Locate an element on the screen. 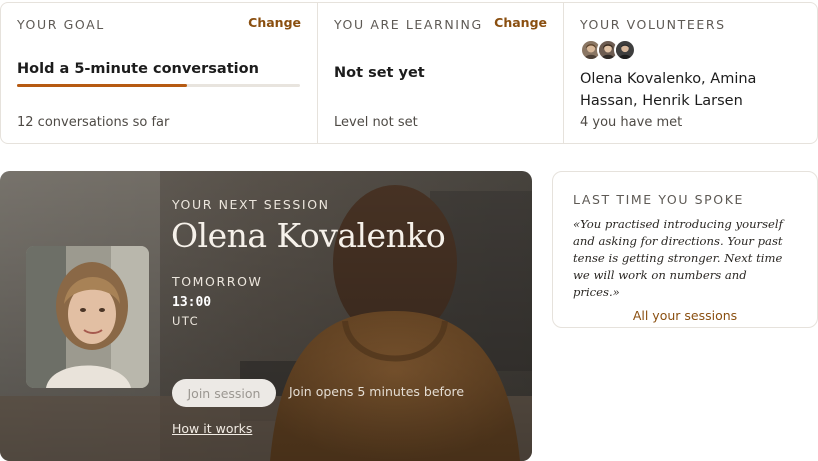 The width and height of the screenshot is (818, 461). goal-progress-bar is located at coordinates (158, 85).